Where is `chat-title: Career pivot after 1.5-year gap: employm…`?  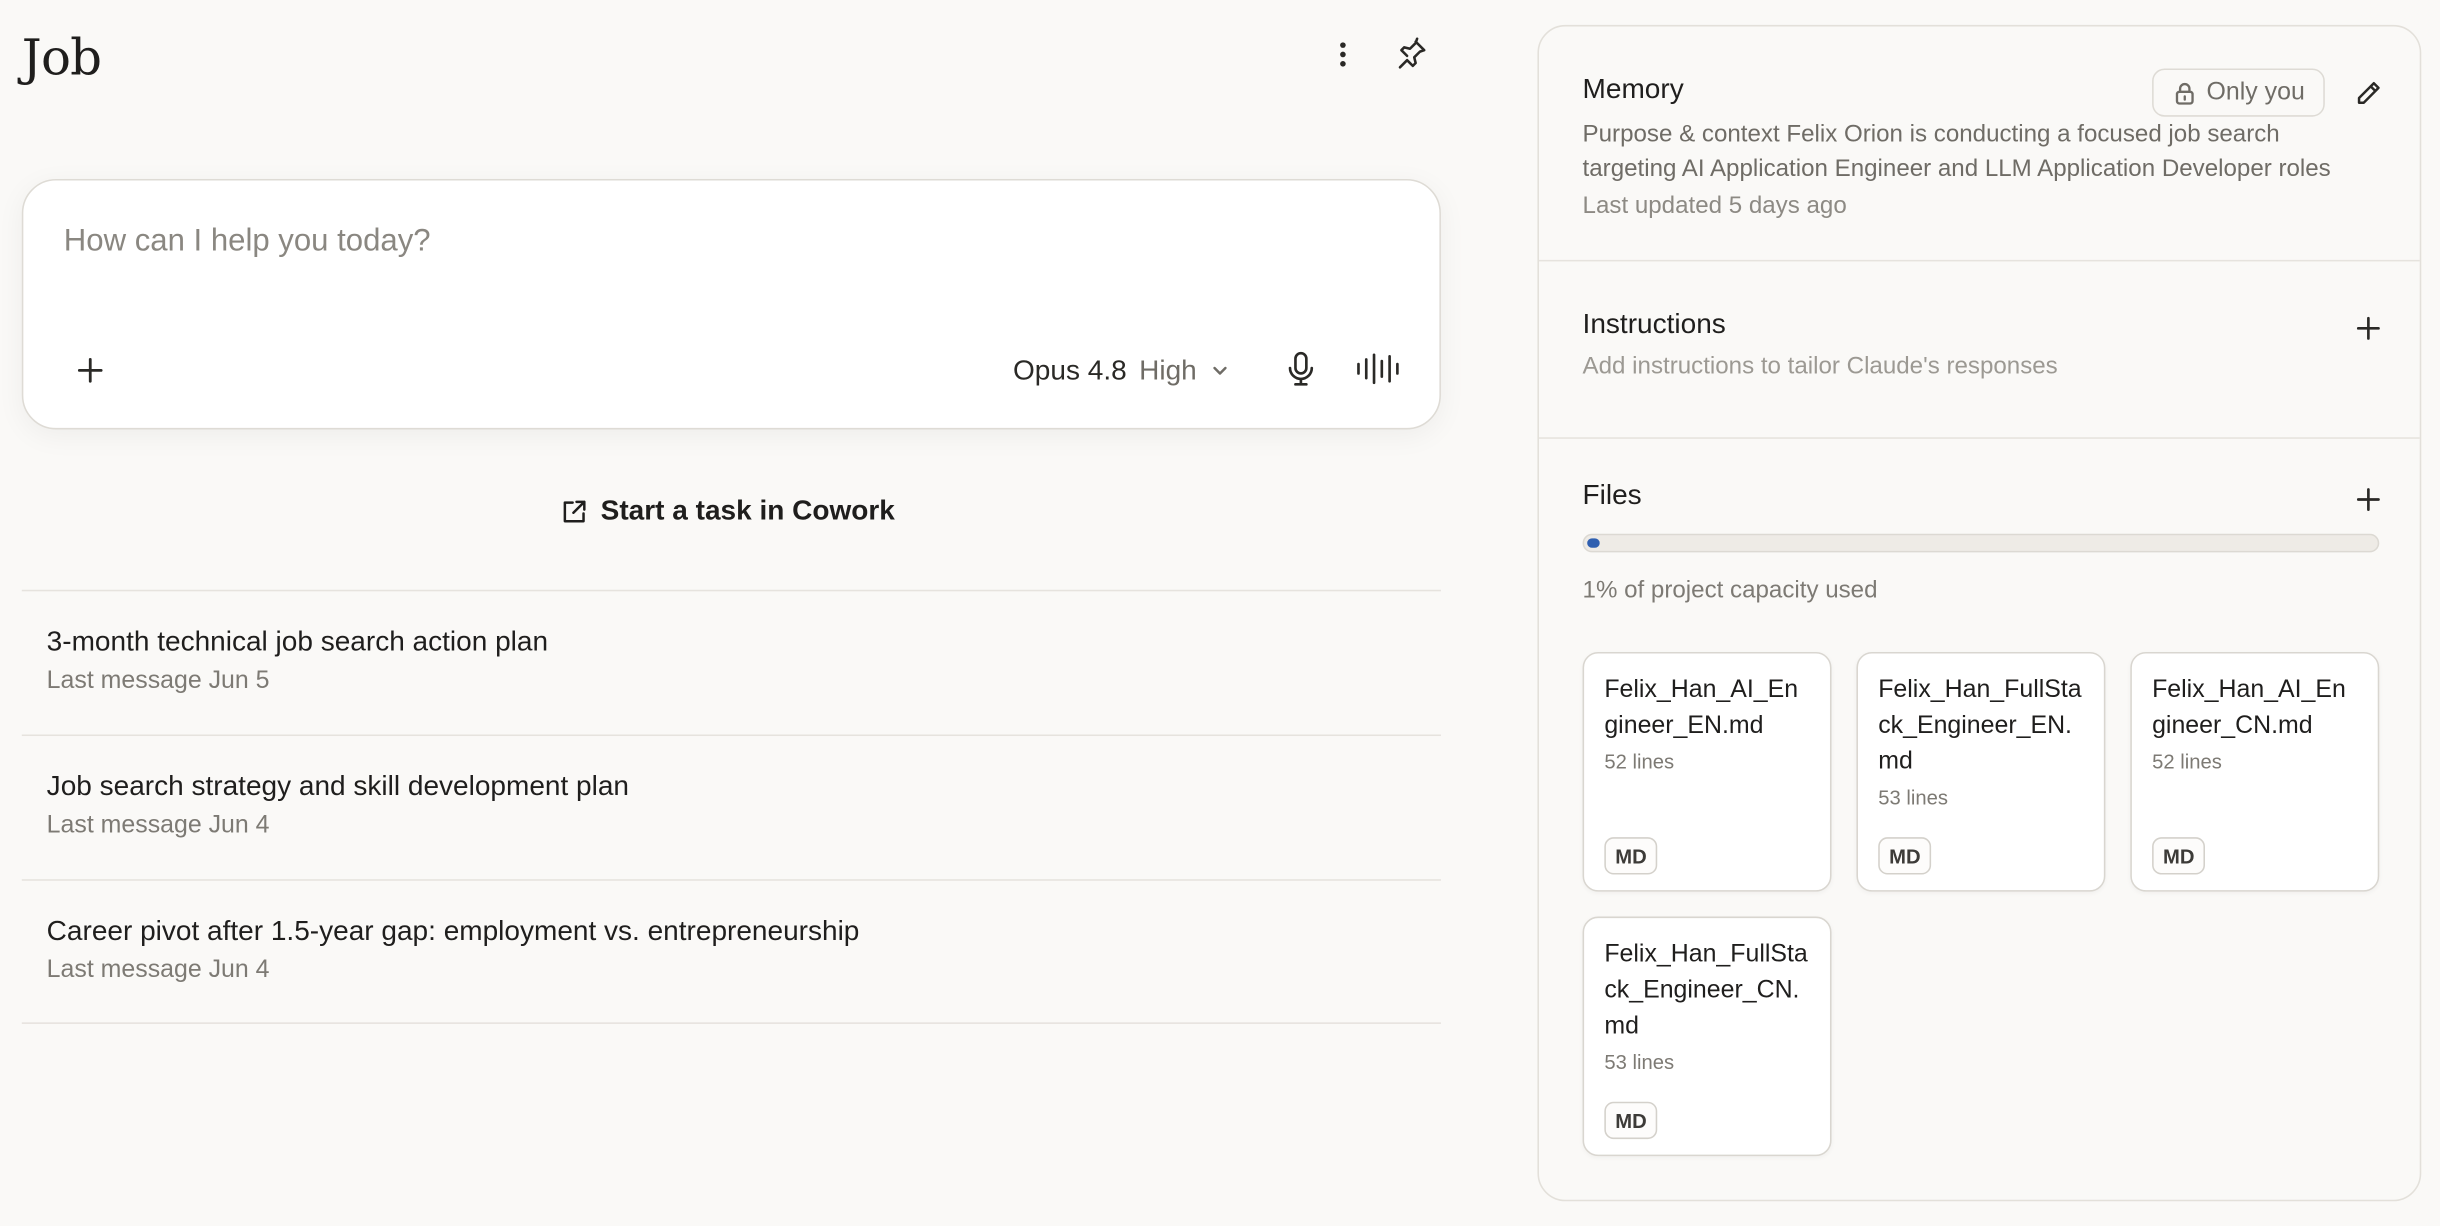
chat-title: Career pivot after 1.5-year gap: employm… is located at coordinates (453, 930).